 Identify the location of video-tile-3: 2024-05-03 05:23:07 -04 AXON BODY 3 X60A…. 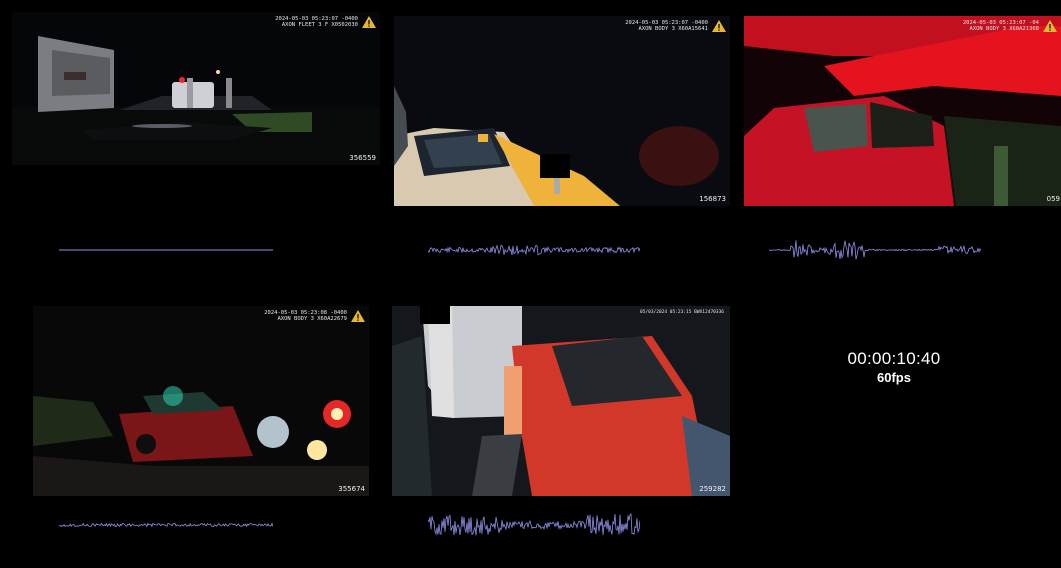
(902, 111).